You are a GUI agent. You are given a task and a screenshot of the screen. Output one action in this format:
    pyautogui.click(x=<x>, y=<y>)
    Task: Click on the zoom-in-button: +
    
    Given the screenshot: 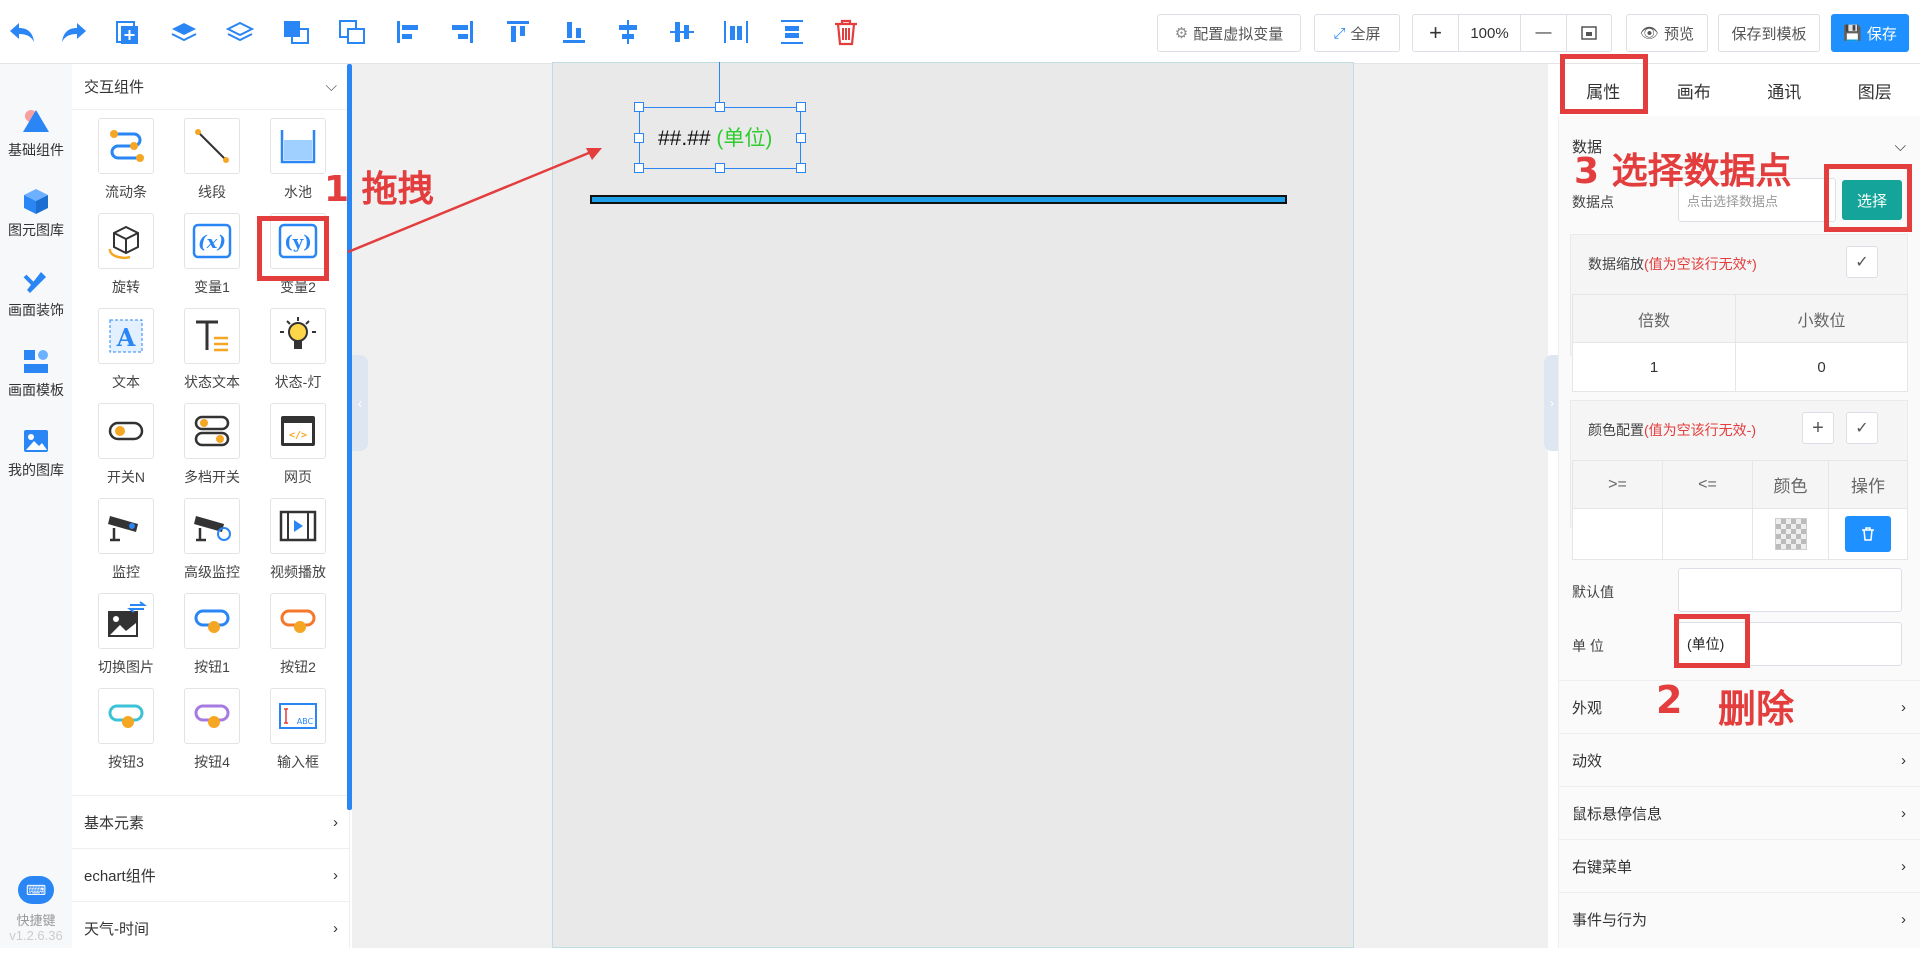 What is the action you would take?
    pyautogui.click(x=1436, y=33)
    